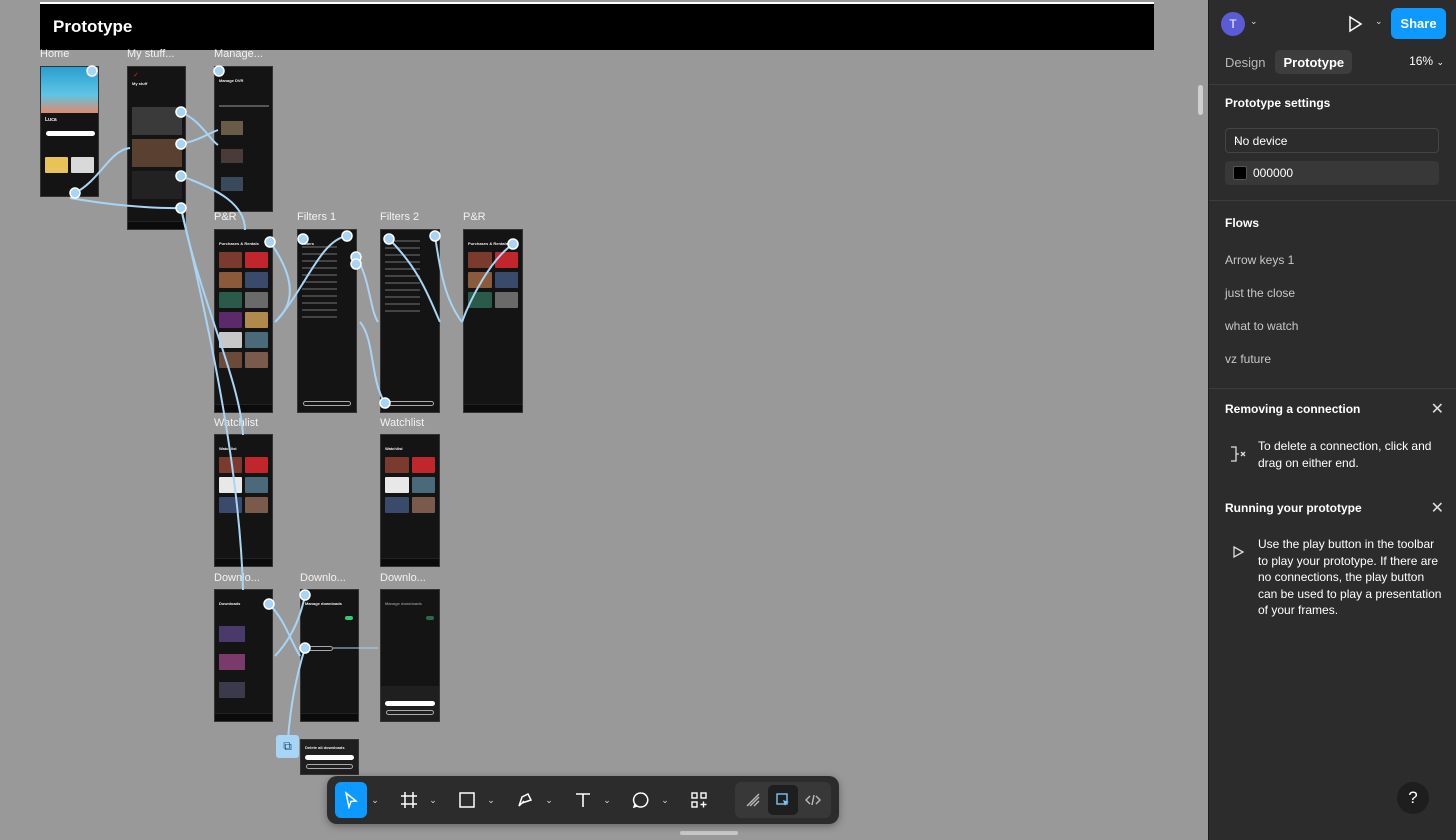 This screenshot has width=1456, height=840. What do you see at coordinates (1240, 173) in the screenshot?
I see `color-swatch` at bounding box center [1240, 173].